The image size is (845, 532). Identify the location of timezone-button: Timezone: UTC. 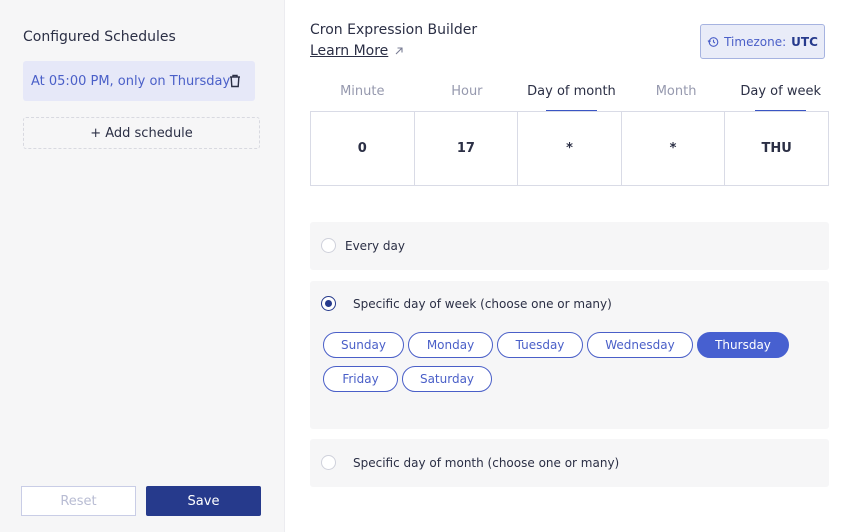
(762, 41).